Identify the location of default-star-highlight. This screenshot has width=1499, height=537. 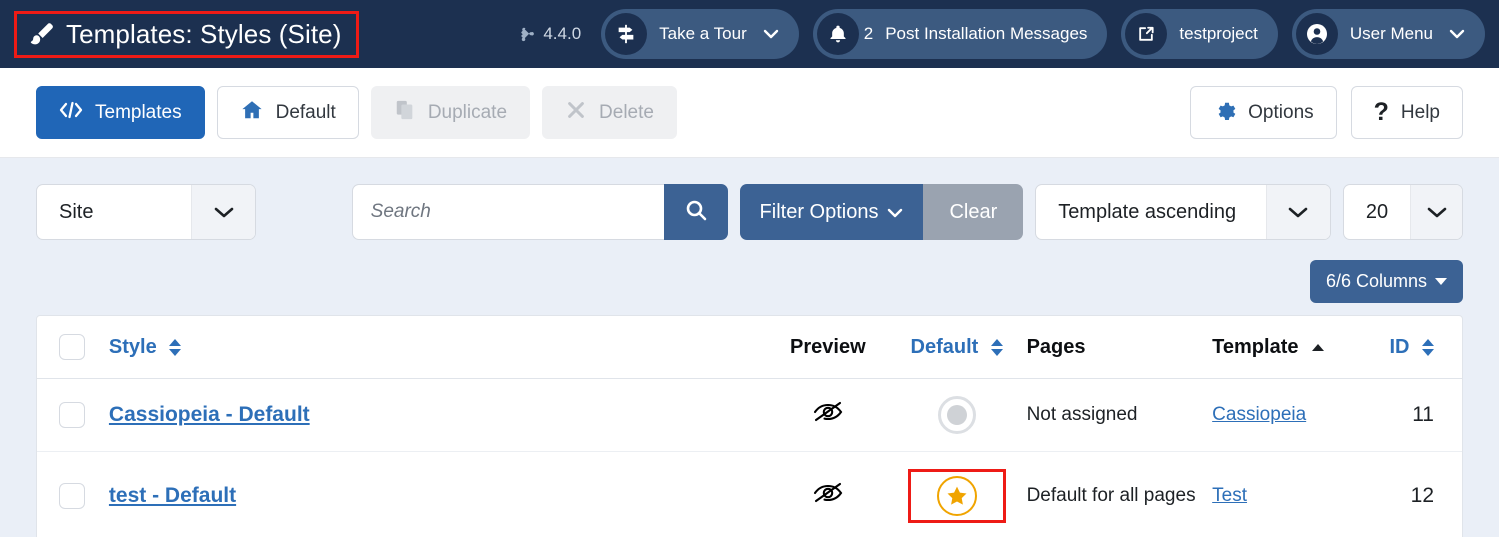
(956, 496).